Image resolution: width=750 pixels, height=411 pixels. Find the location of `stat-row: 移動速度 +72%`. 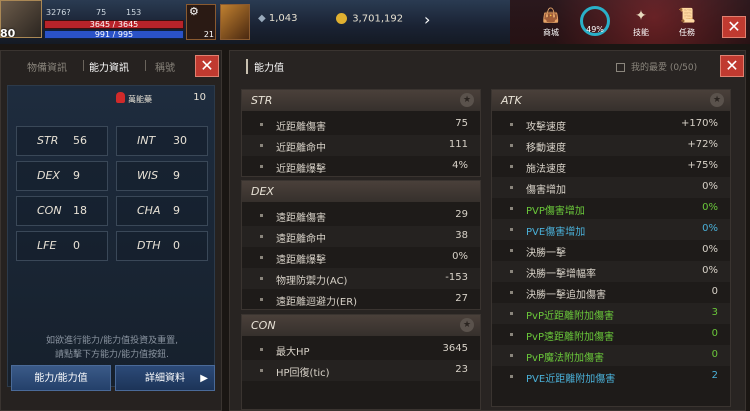

stat-row: 移動速度 +72% is located at coordinates (611, 145).